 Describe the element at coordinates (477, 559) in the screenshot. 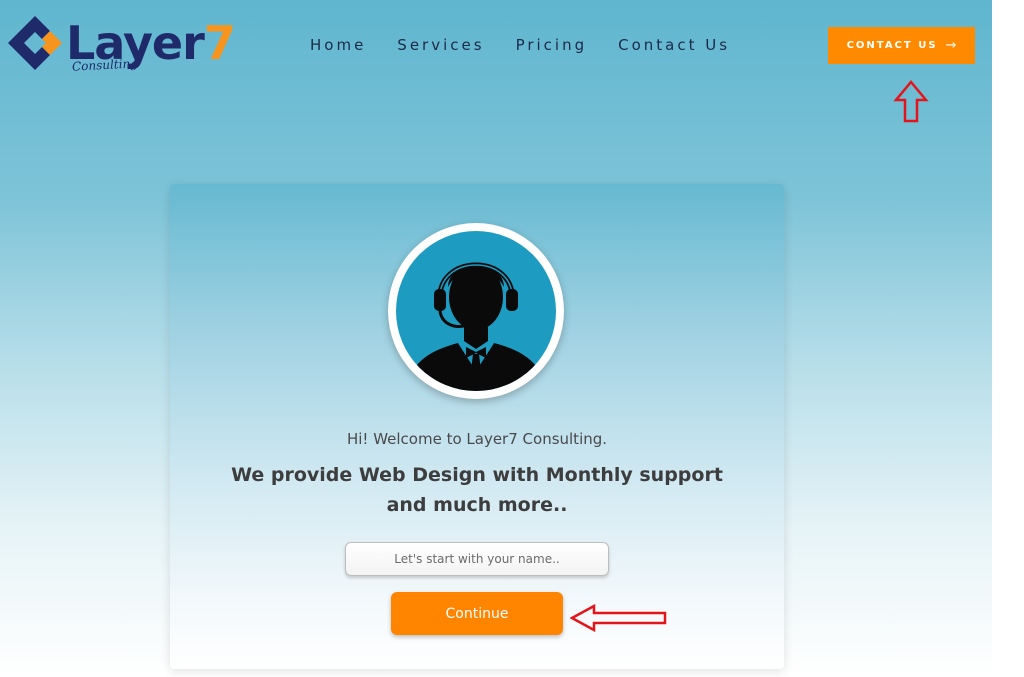

I see `name-input` at that location.